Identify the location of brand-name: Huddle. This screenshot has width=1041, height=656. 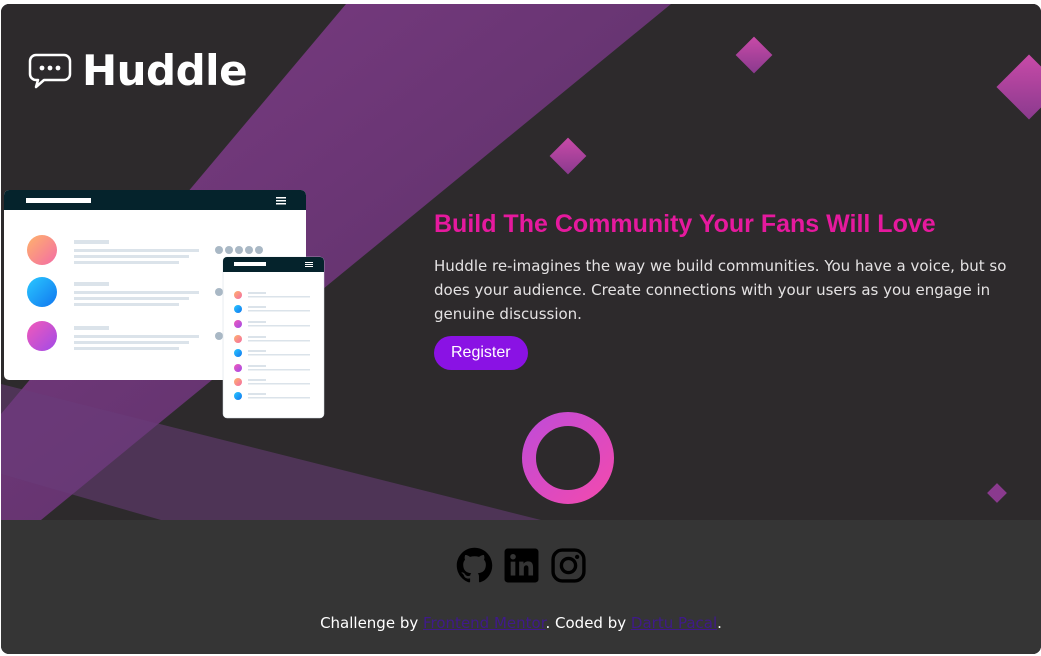
(165, 70).